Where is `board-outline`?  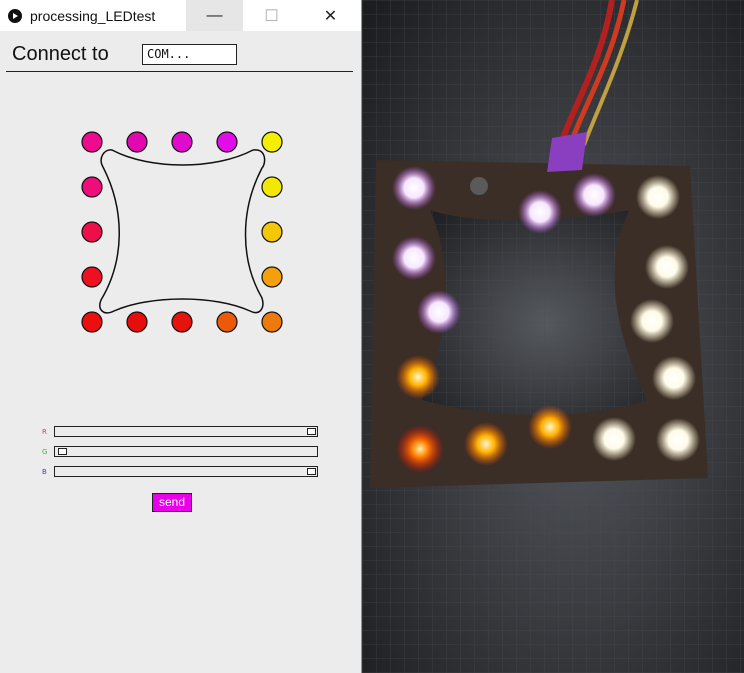
board-outline is located at coordinates (182, 231).